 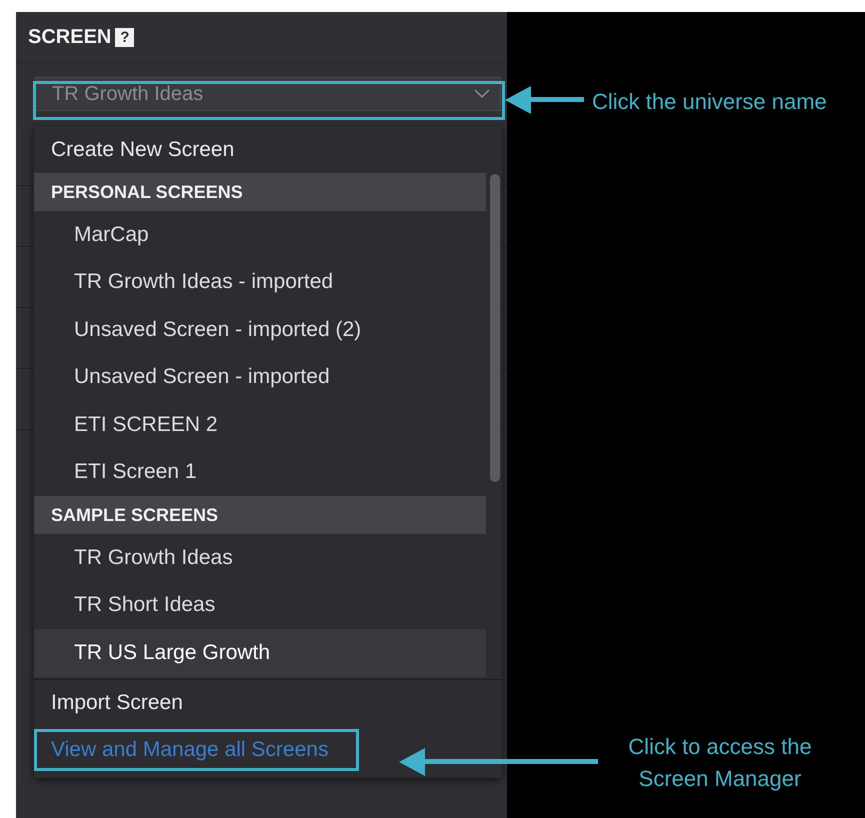 I want to click on screen-item: TR US Large Growth, so click(x=260, y=652).